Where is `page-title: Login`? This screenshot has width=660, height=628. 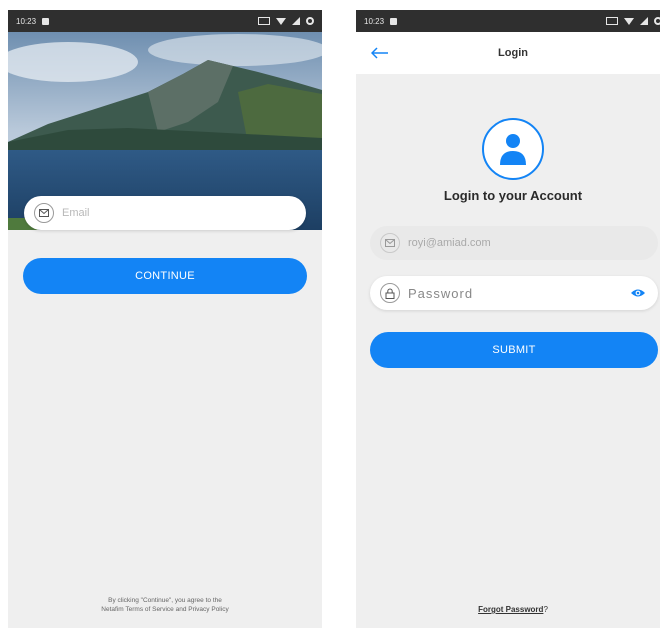 page-title: Login is located at coordinates (513, 53).